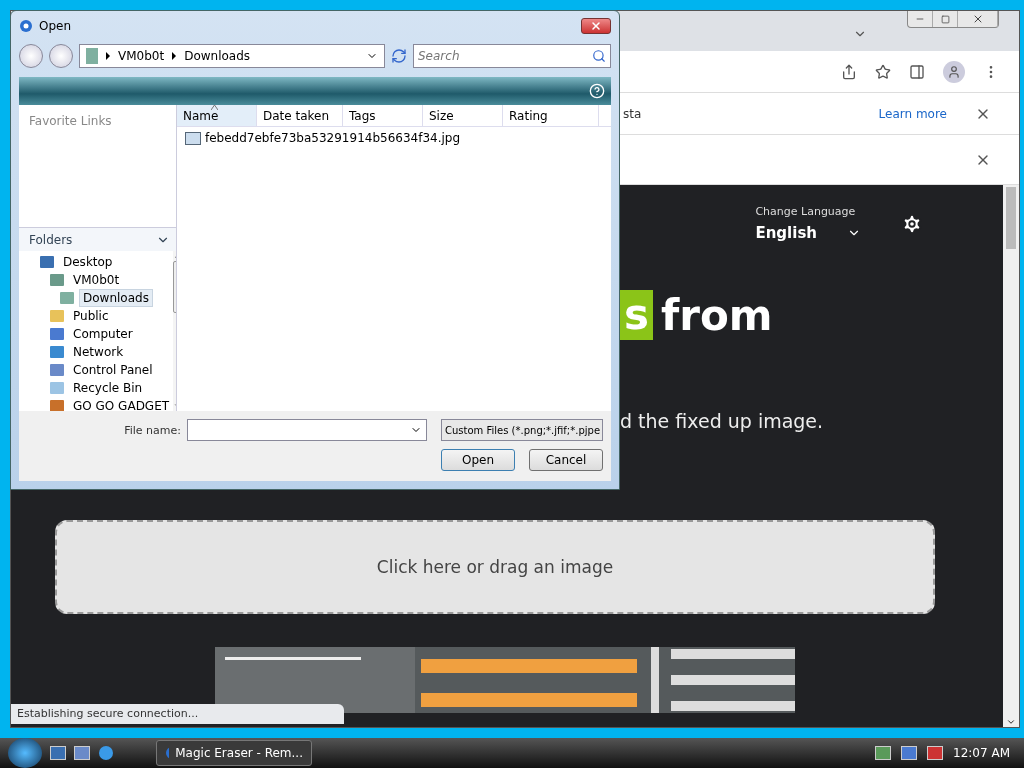 This screenshot has width=1024, height=768. Describe the element at coordinates (935, 753) in the screenshot. I see `volume-muted-icon` at that location.